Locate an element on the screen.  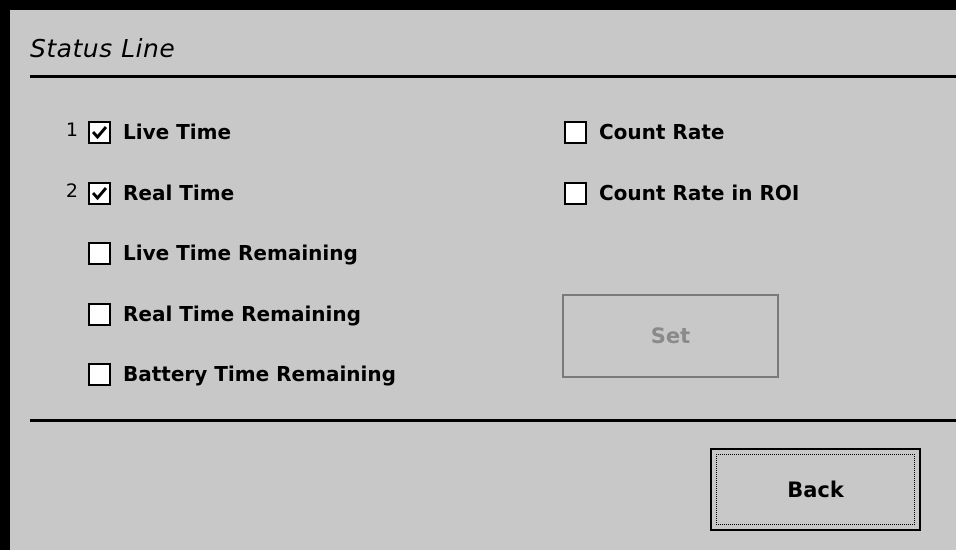
live-time-checkbox is located at coordinates (99, 132).